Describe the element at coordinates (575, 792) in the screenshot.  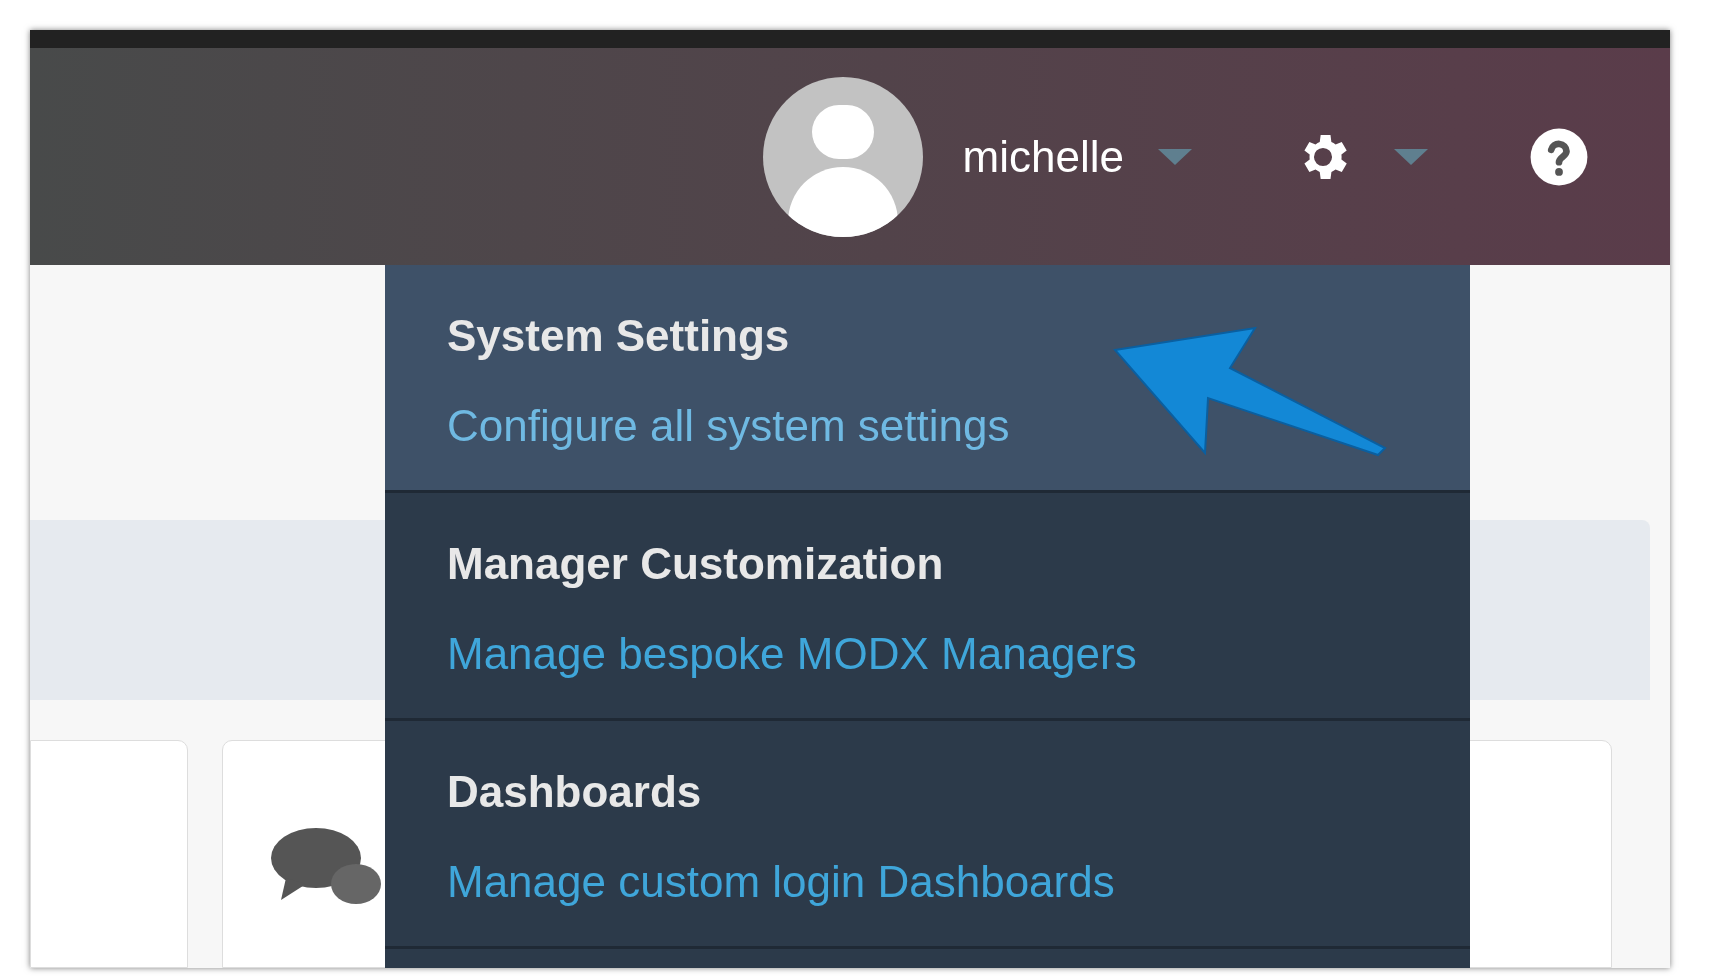
I see `menu-item-title: Dashboards` at that location.